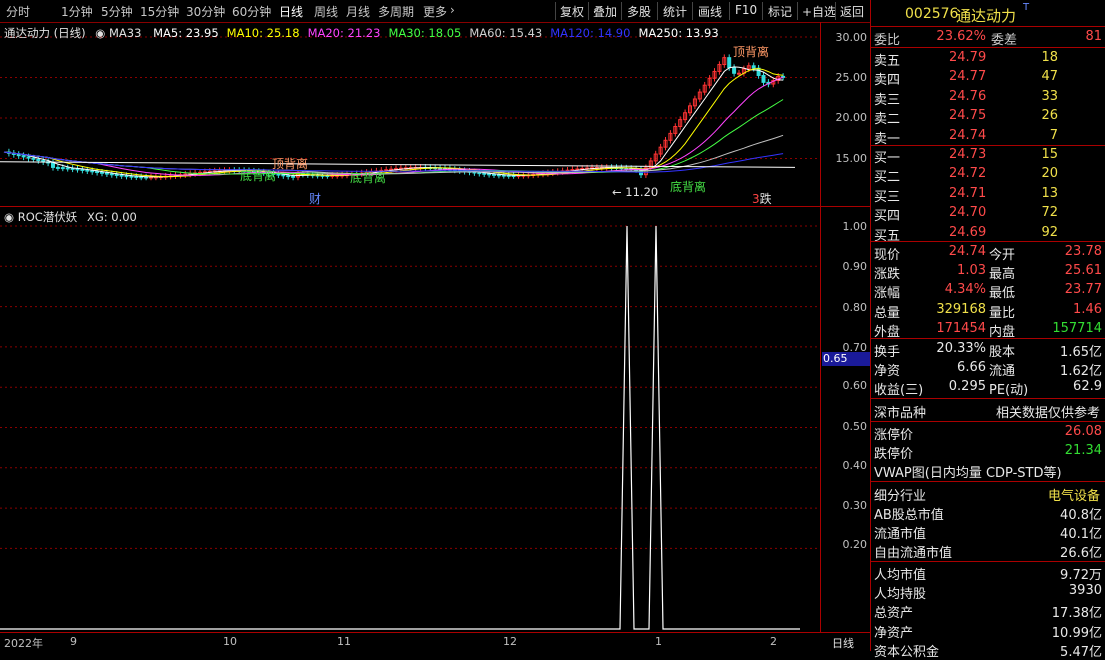 The width and height of the screenshot is (1105, 660). Describe the element at coordinates (780, 11) in the screenshot. I see `mark-button: 标记` at that location.